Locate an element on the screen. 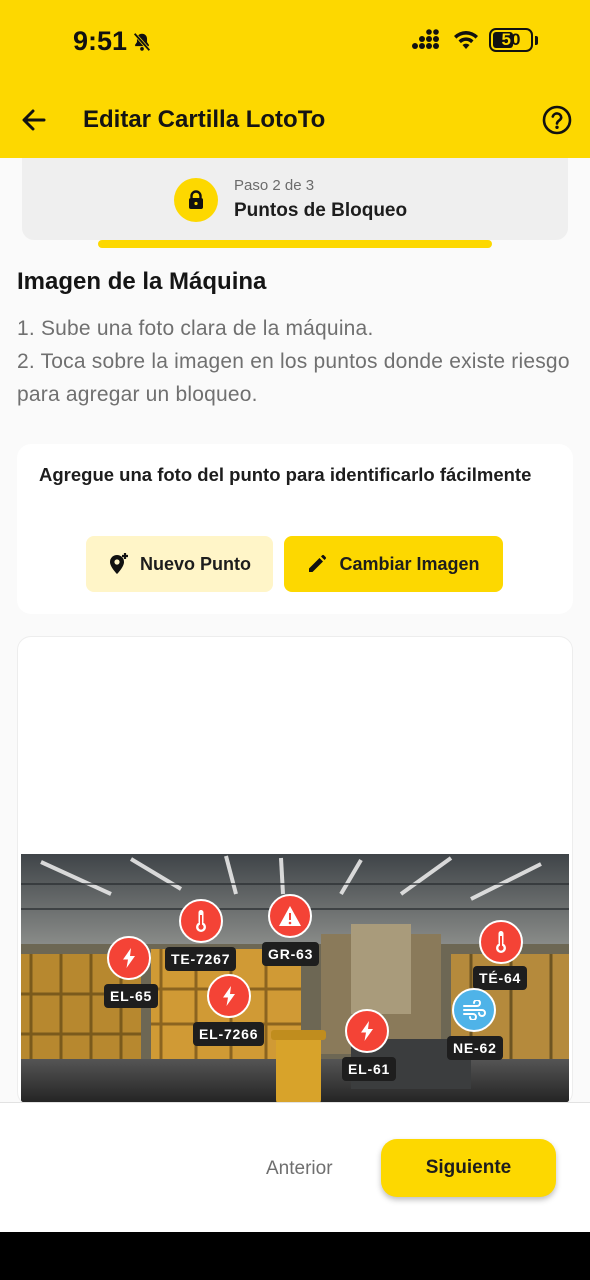  lock-icon is located at coordinates (196, 200).